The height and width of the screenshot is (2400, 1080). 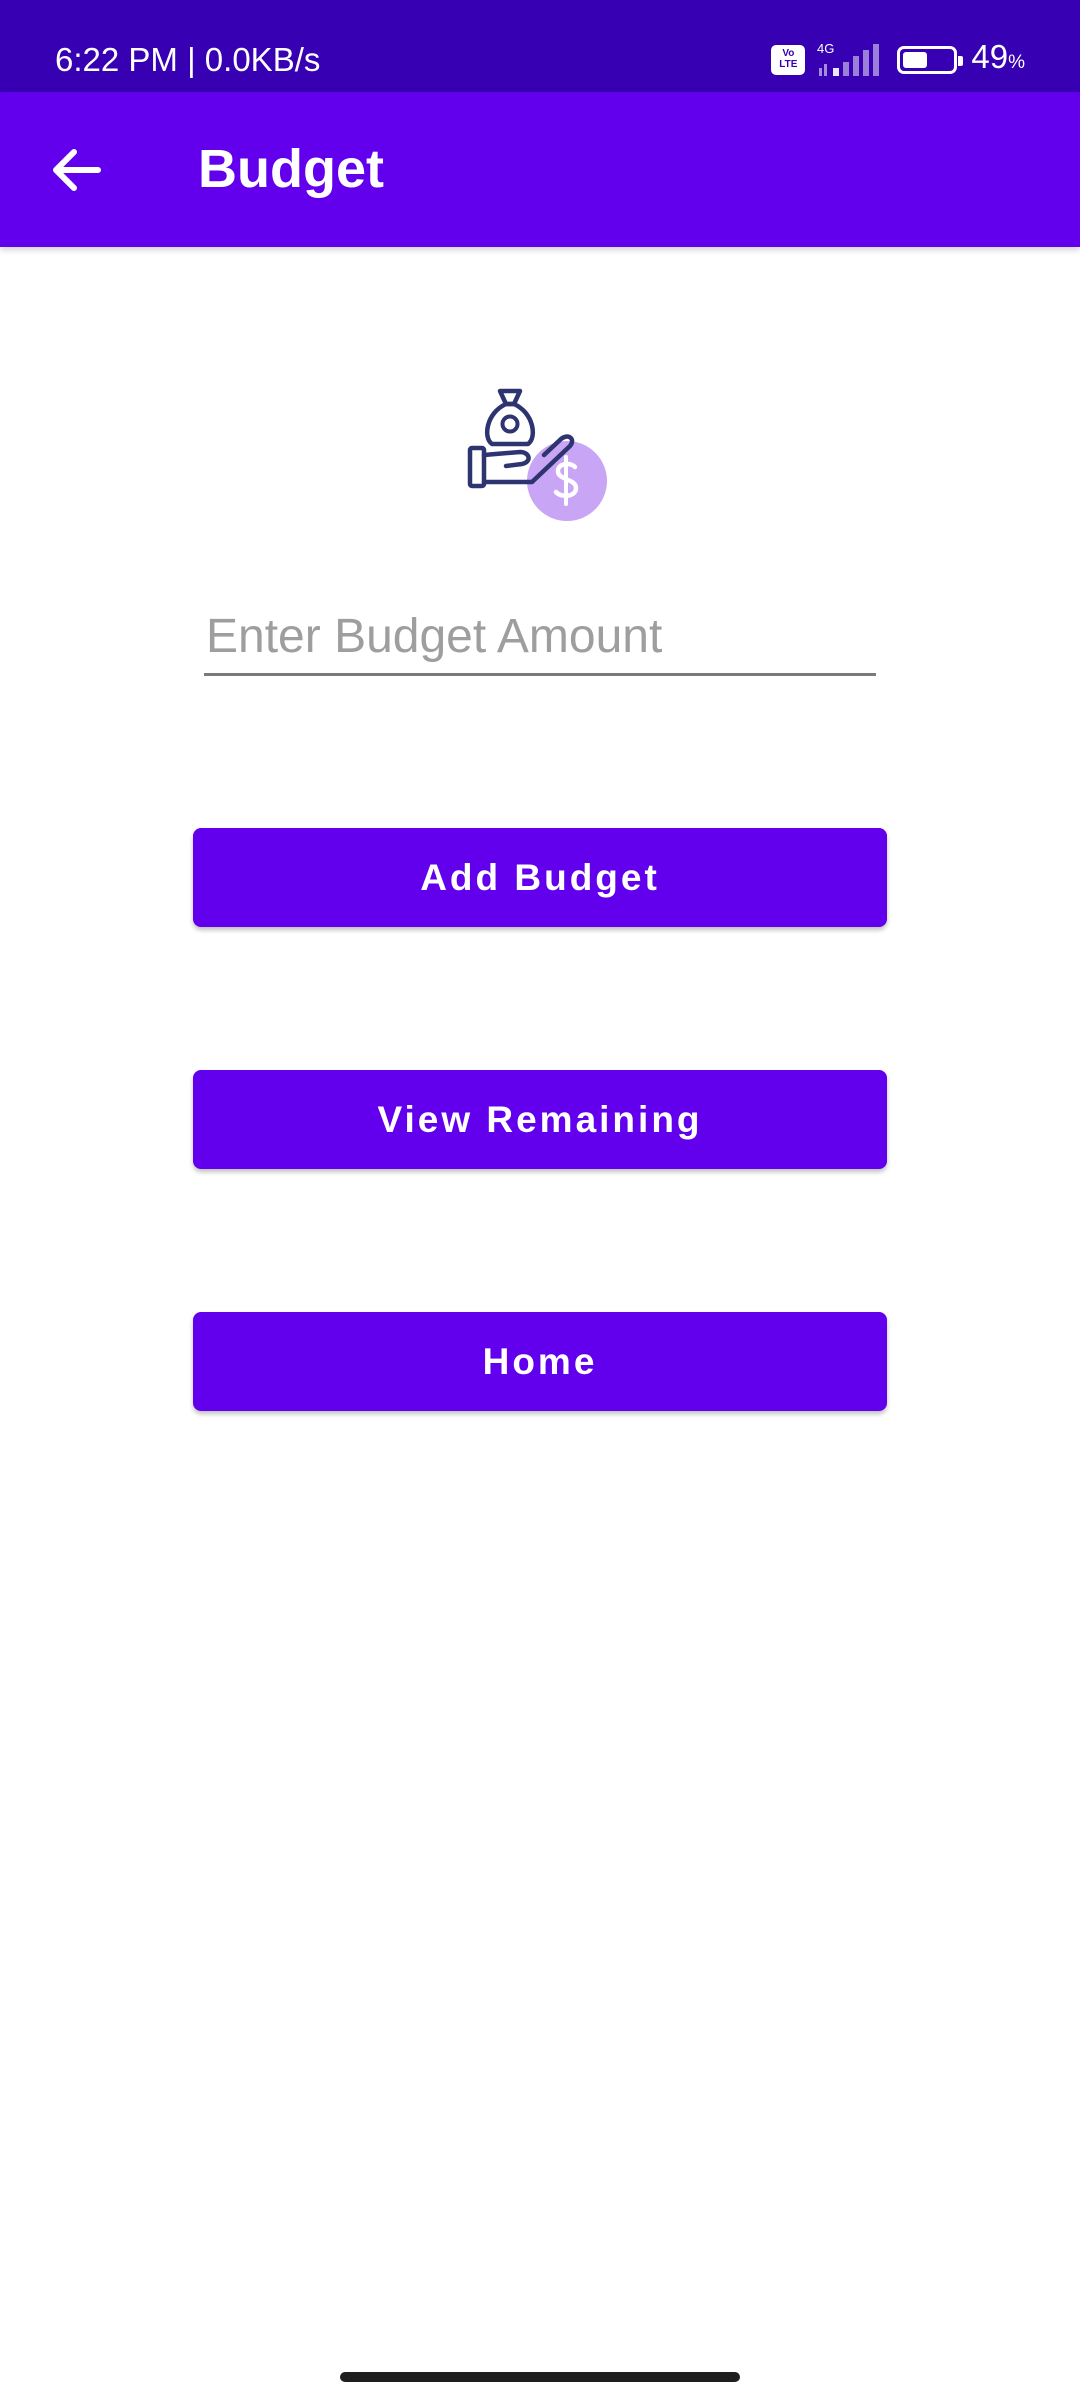 I want to click on app-bar: Budget, so click(x=540, y=169).